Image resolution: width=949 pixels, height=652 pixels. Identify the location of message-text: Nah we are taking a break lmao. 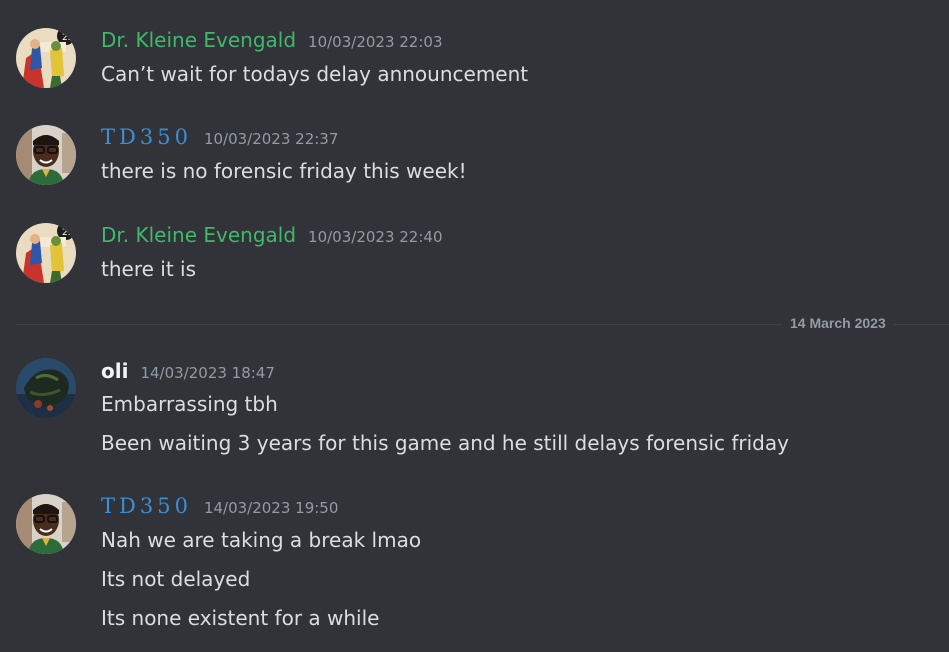
(261, 540).